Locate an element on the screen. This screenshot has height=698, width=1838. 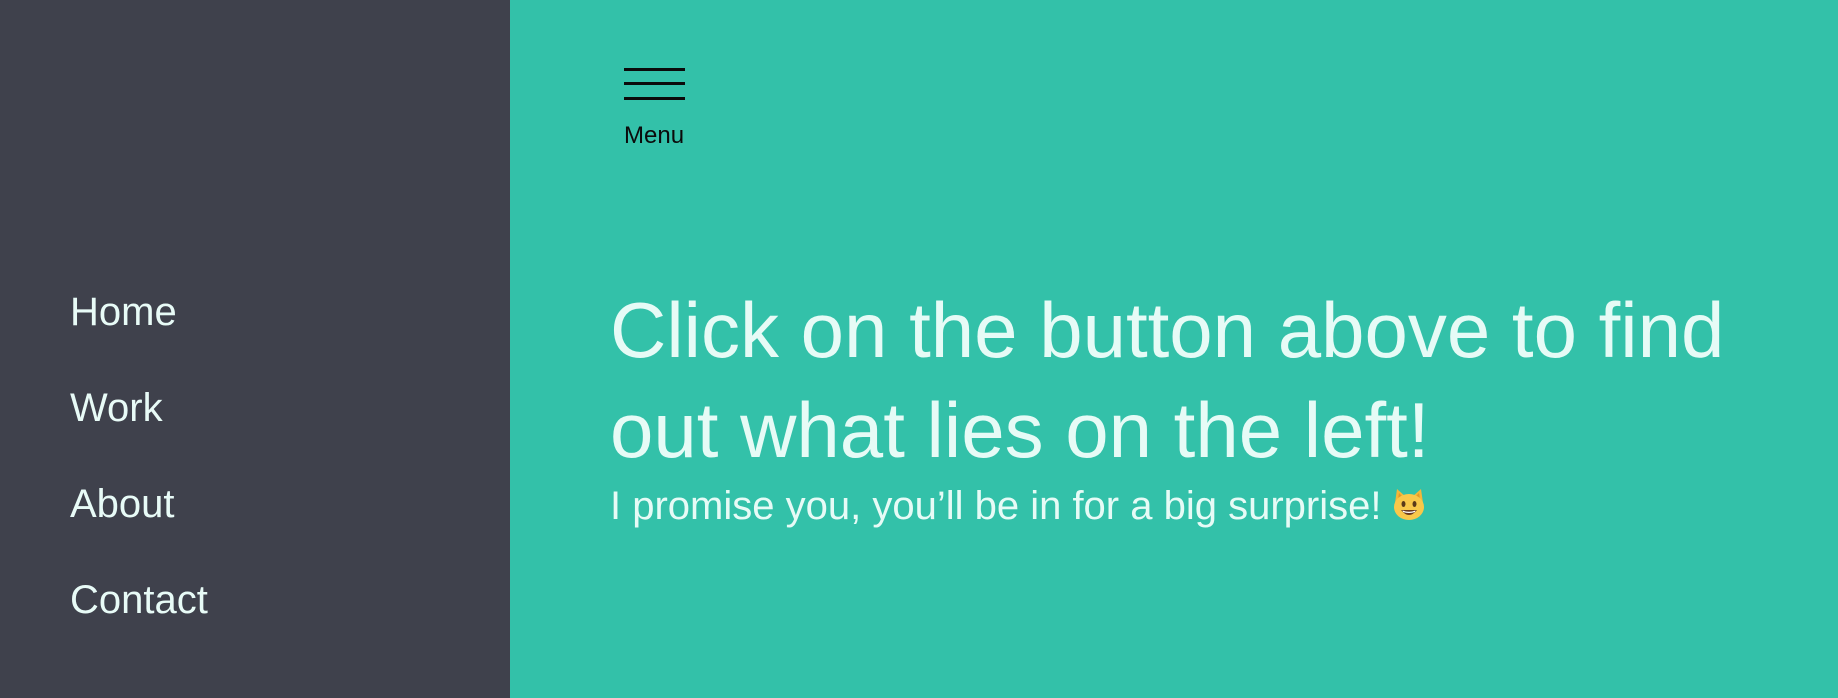
menu-button: Menu is located at coordinates (659, 109).